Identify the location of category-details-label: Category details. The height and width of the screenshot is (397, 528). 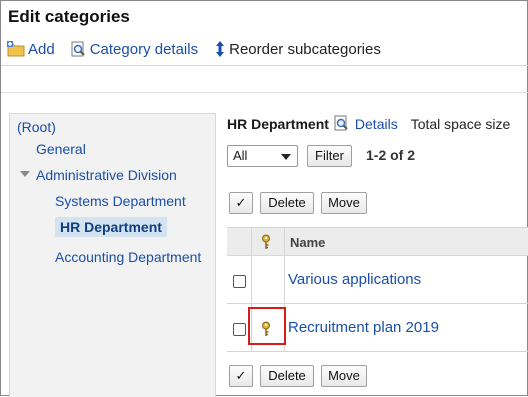
(144, 49).